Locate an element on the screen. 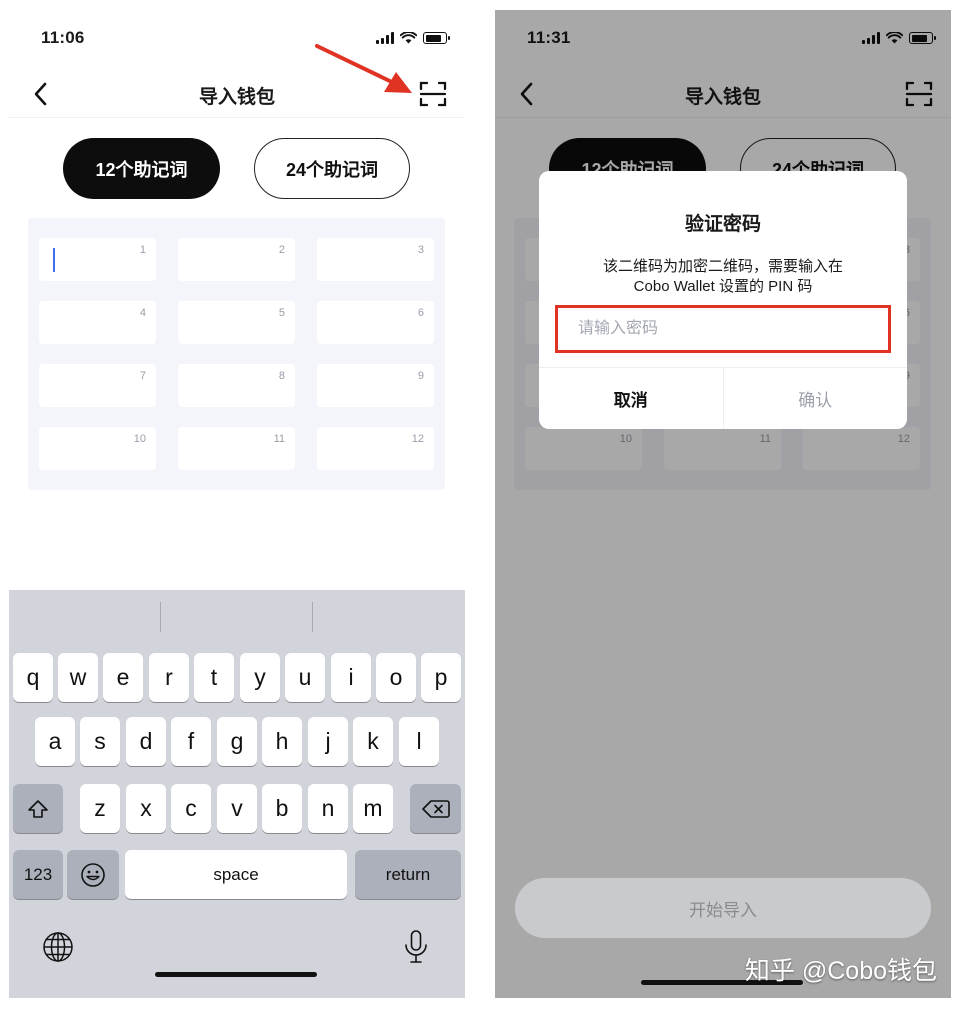  word-index: 10 is located at coordinates (139, 439).